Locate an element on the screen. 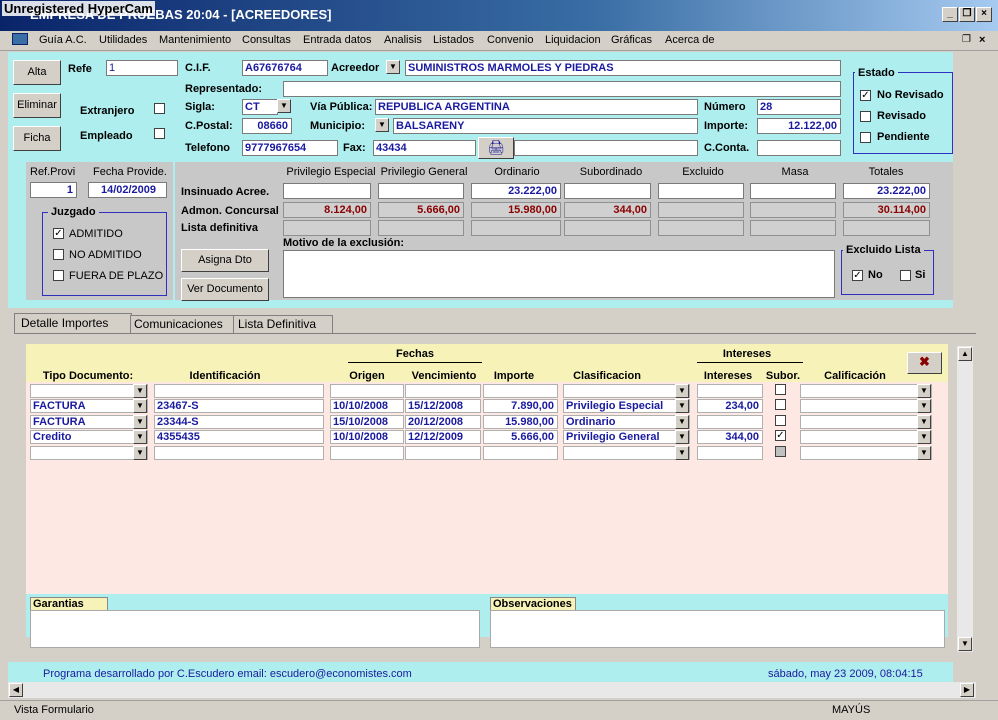 Image resolution: width=998 pixels, height=720 pixels. menu-consultas: Consultas is located at coordinates (266, 40).